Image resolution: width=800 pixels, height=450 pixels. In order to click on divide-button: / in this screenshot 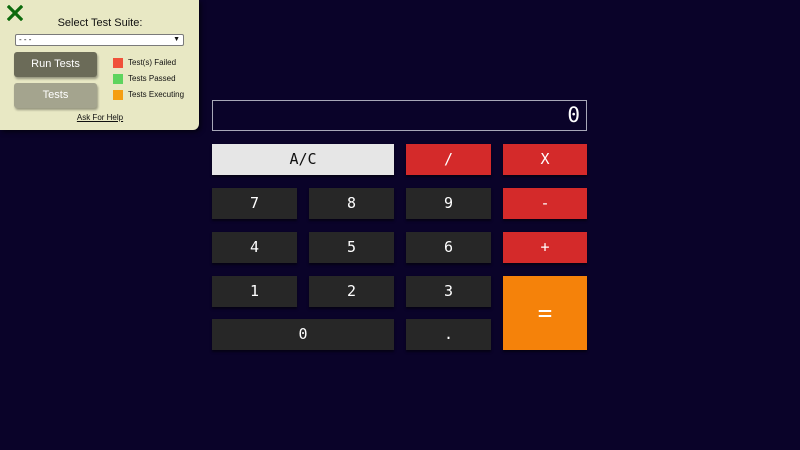, I will do `click(448, 159)`.